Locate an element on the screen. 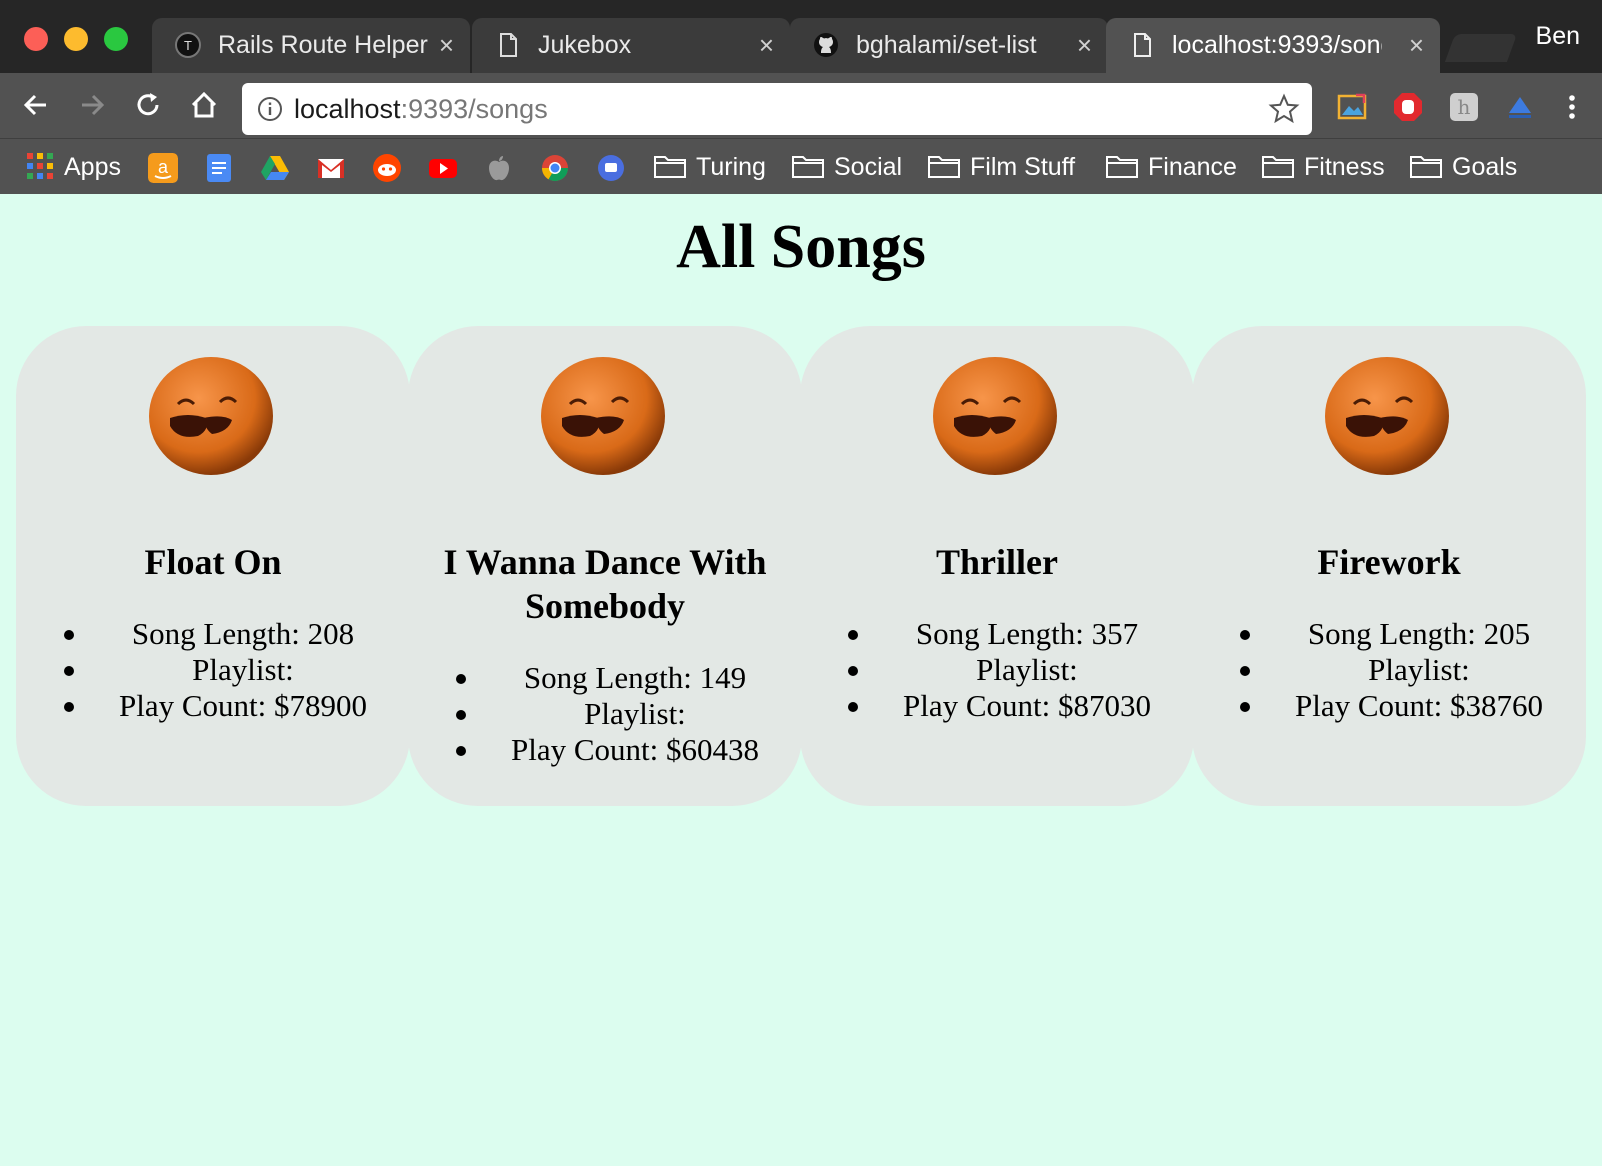 This screenshot has height=1166, width=1602. menu-dots-icon is located at coordinates (1572, 107).